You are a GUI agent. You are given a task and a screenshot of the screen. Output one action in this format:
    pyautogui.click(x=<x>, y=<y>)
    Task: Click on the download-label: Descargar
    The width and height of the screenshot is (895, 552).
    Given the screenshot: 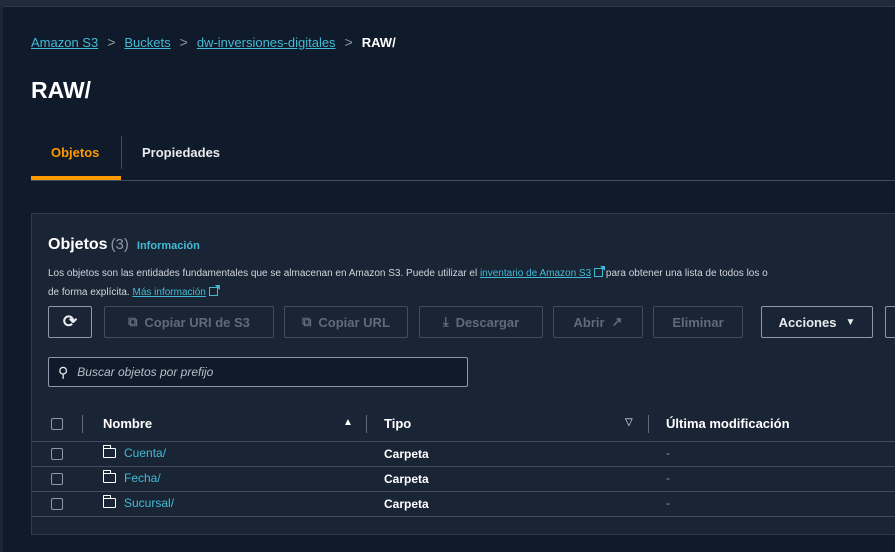 What is the action you would take?
    pyautogui.click(x=487, y=322)
    